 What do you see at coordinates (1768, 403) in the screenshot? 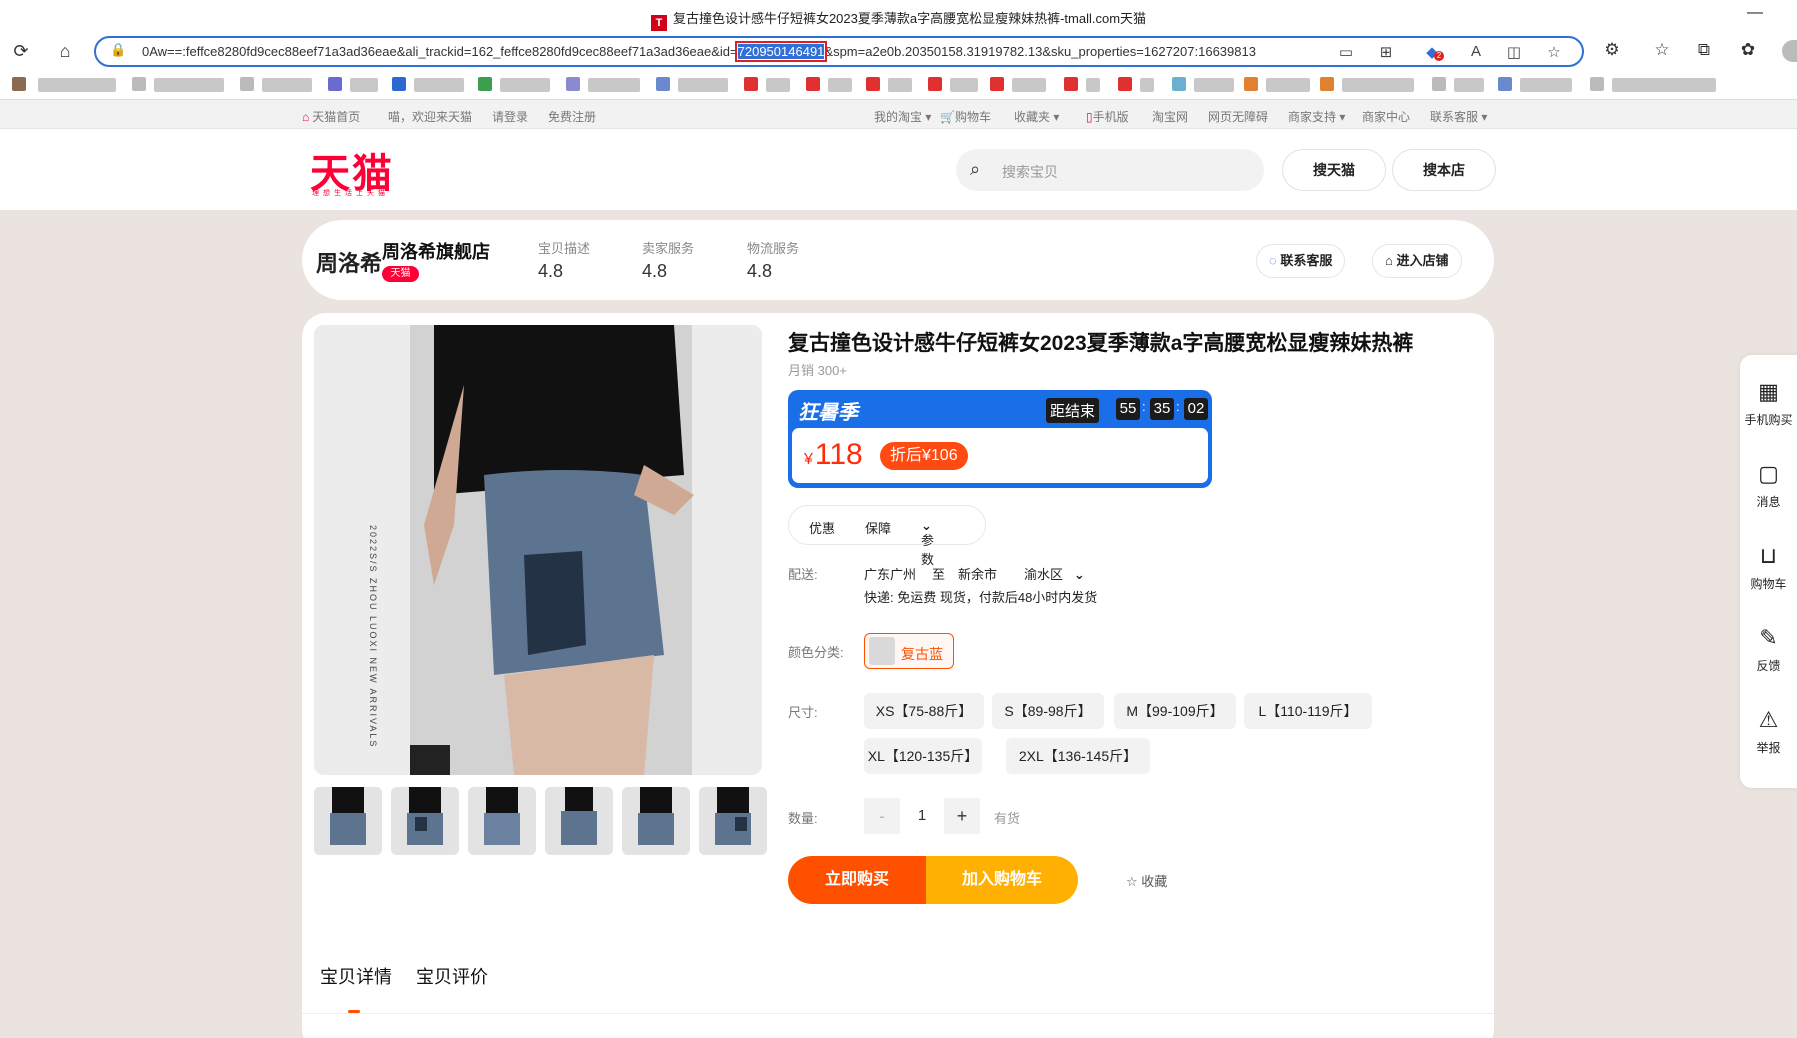
I see `mobile-buy-tool: ▦ 手机购买` at bounding box center [1768, 403].